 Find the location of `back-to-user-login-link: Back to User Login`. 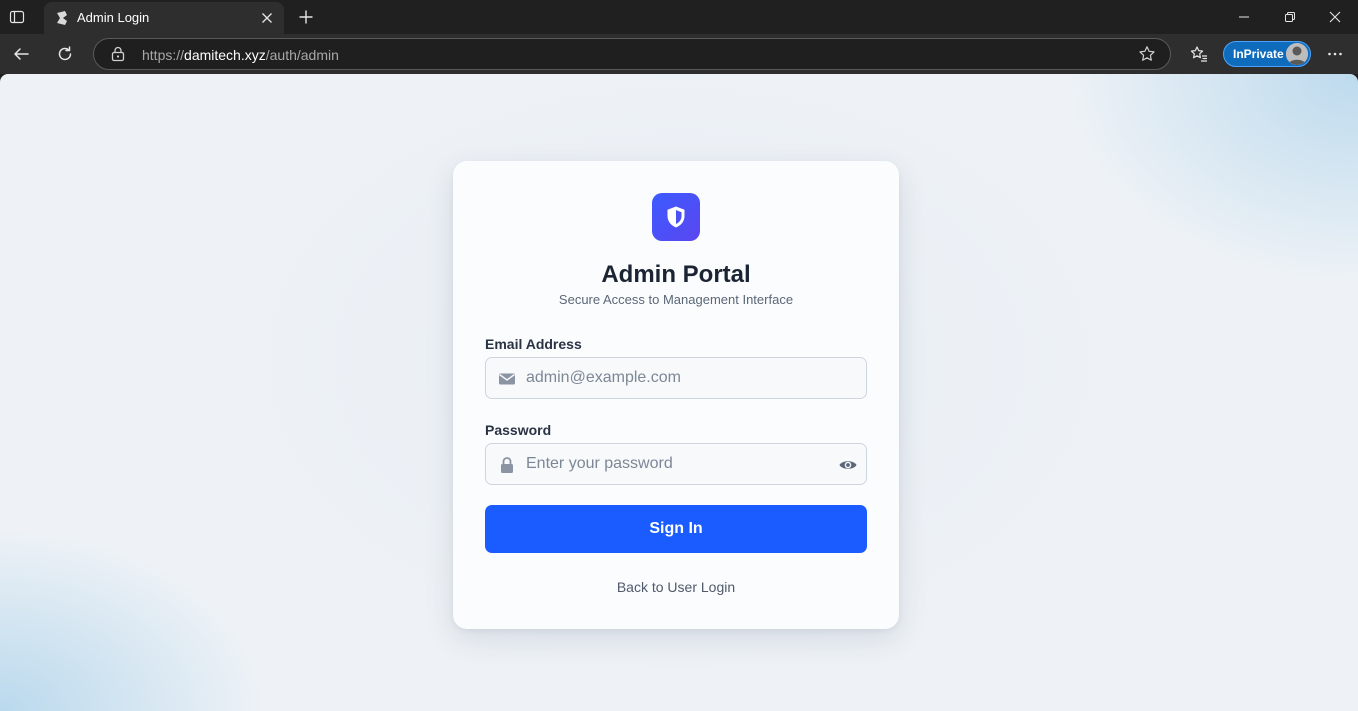

back-to-user-login-link: Back to User Login is located at coordinates (676, 587).